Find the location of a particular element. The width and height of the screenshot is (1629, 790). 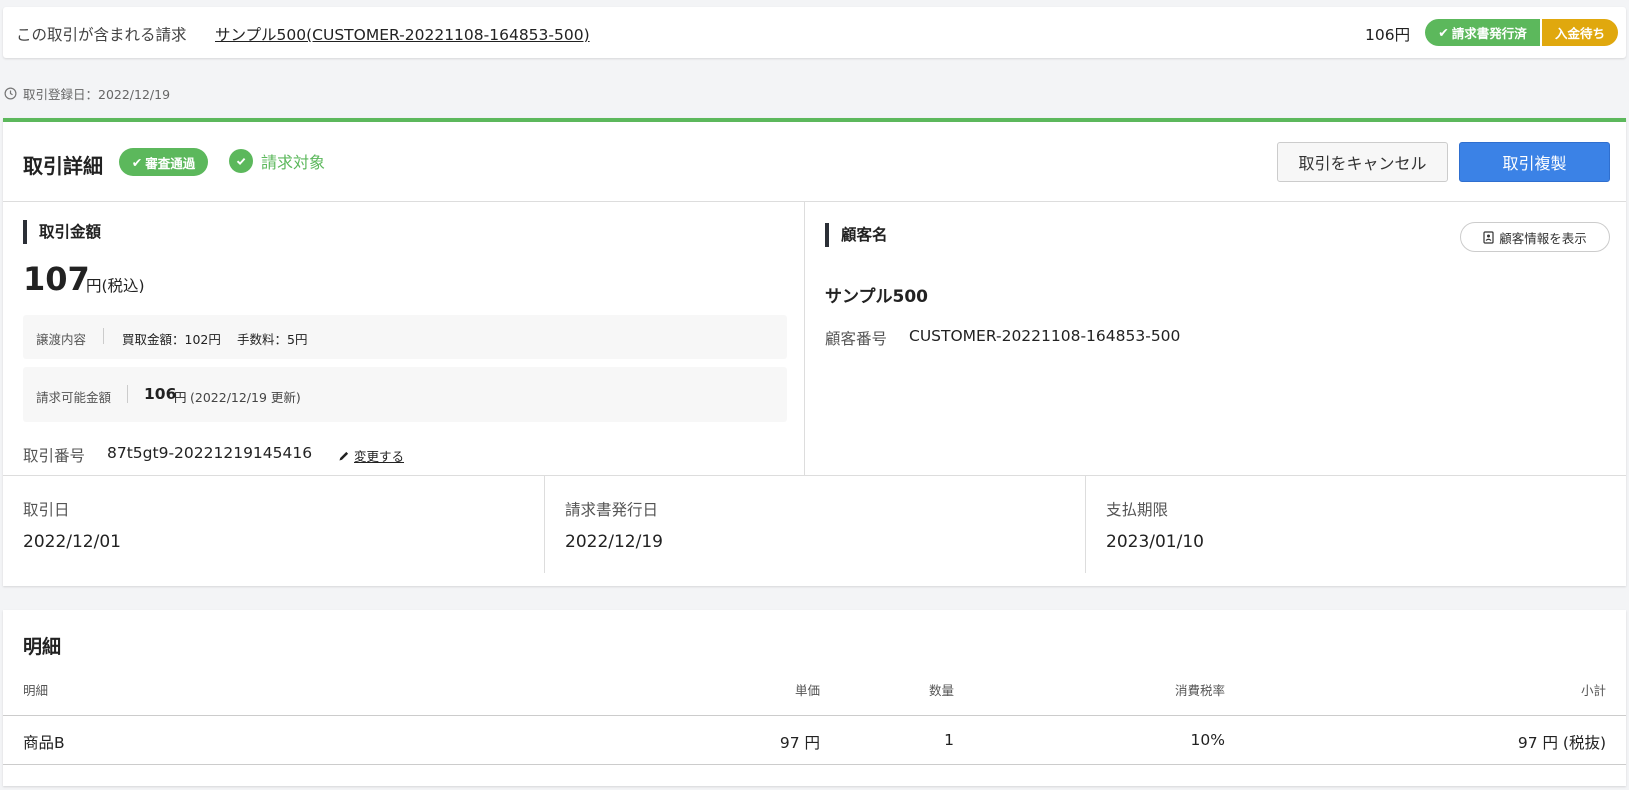

billing-label: この取引が含まれる請求 is located at coordinates (101, 35).